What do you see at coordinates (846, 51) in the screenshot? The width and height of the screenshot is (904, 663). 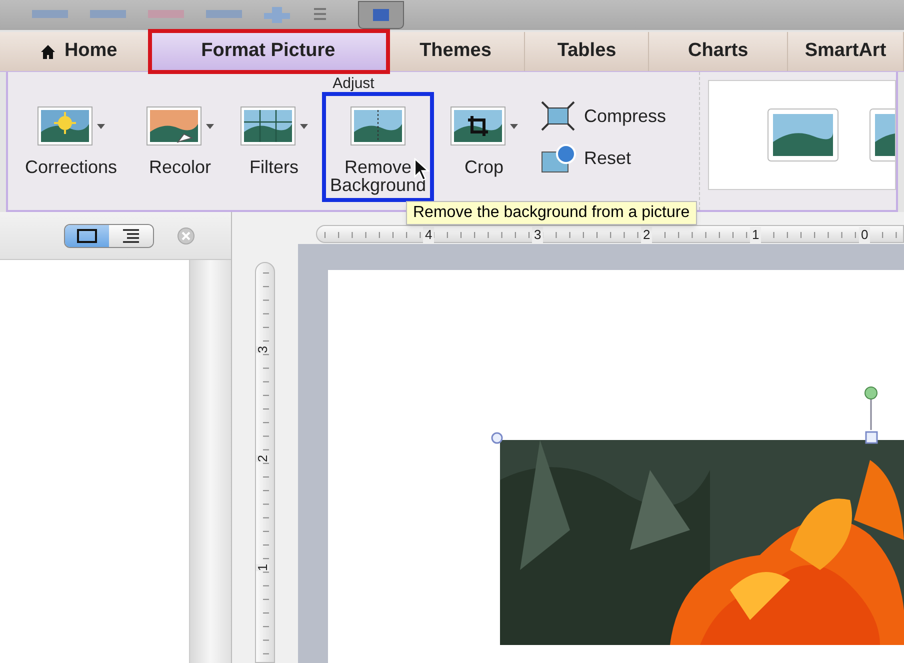 I see `ribbon-tab: SmartArt` at bounding box center [846, 51].